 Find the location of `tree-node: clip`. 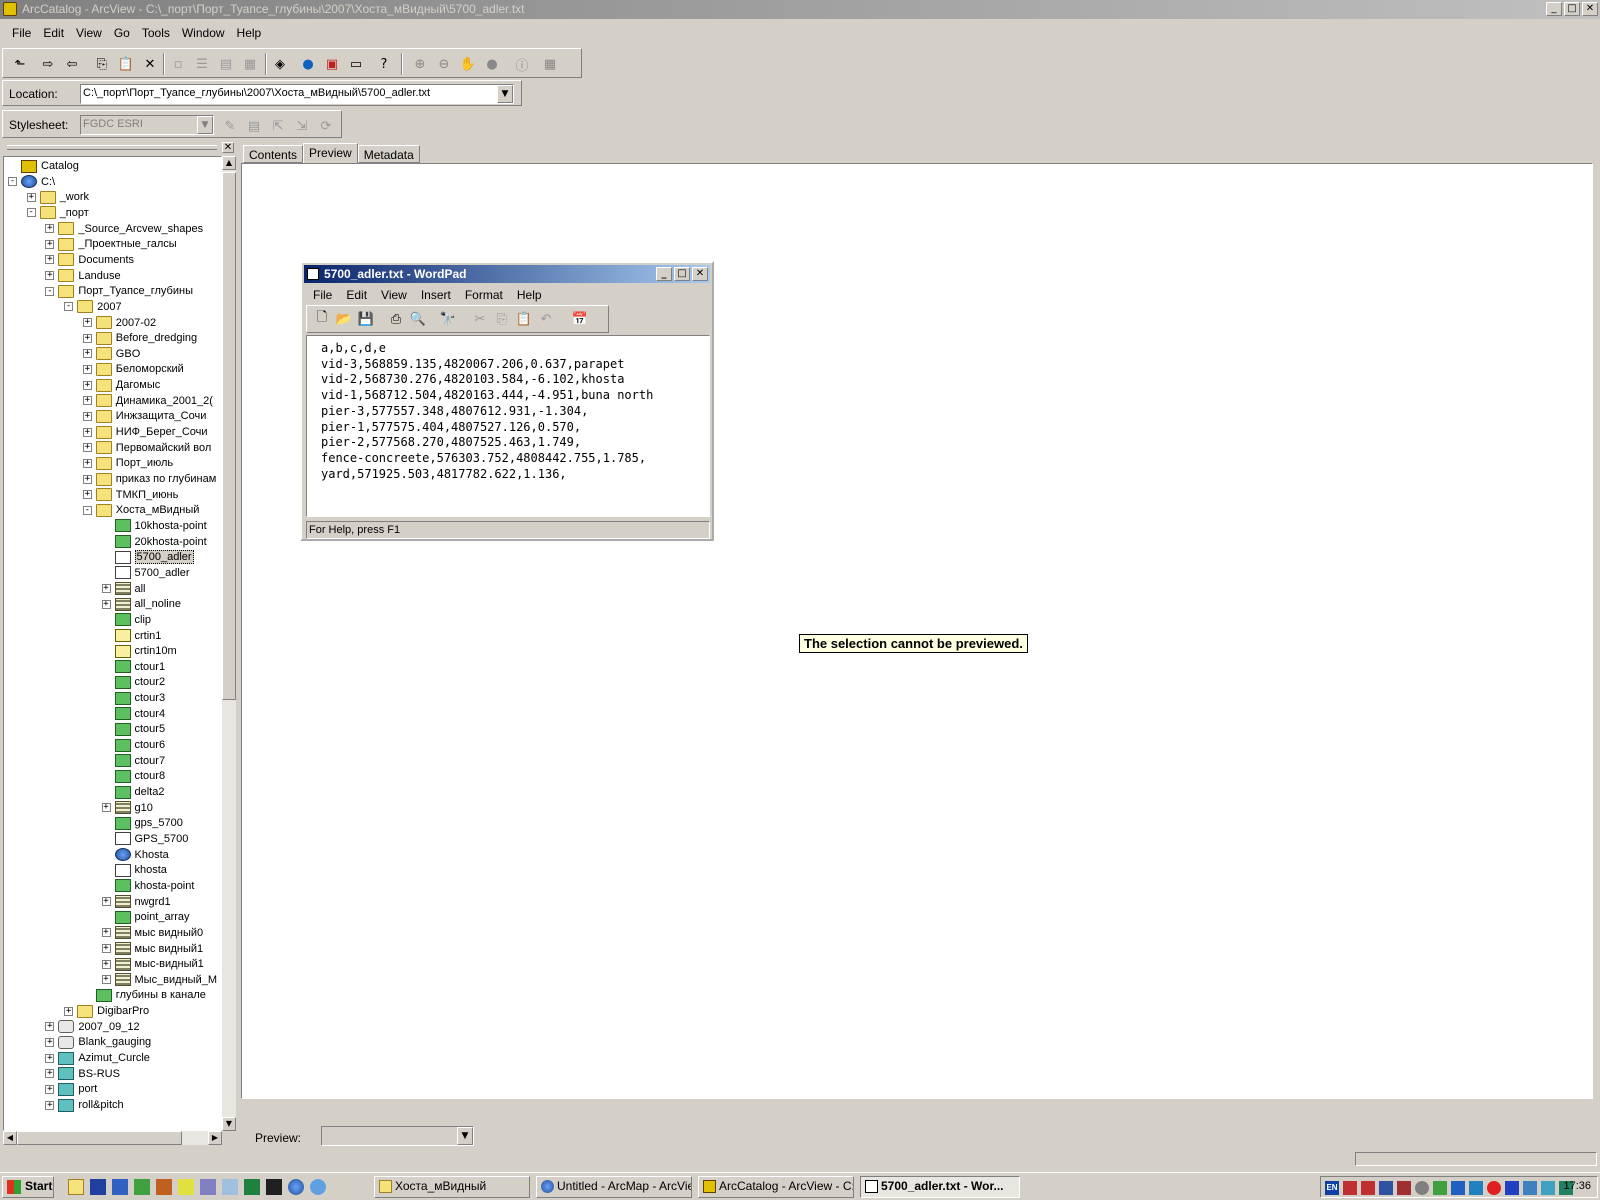

tree-node: clip is located at coordinates (126, 620).